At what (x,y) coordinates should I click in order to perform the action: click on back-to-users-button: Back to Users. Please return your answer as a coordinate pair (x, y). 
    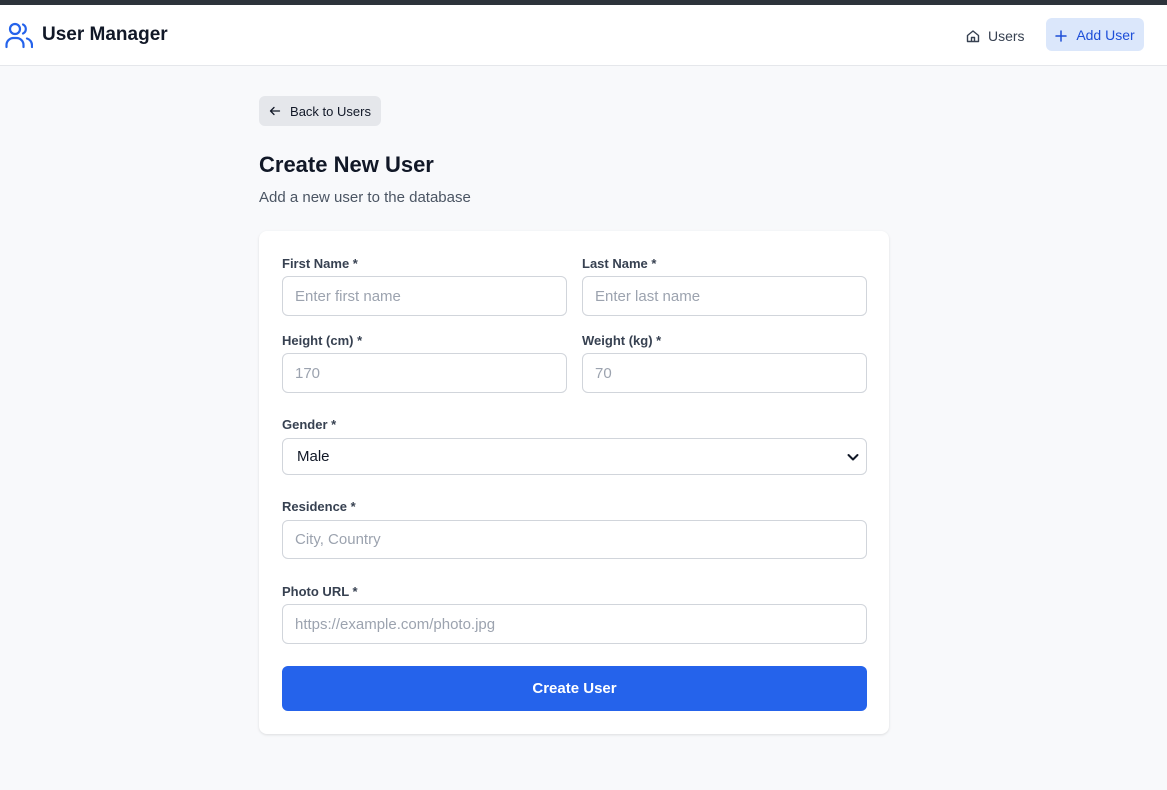
    Looking at the image, I should click on (320, 111).